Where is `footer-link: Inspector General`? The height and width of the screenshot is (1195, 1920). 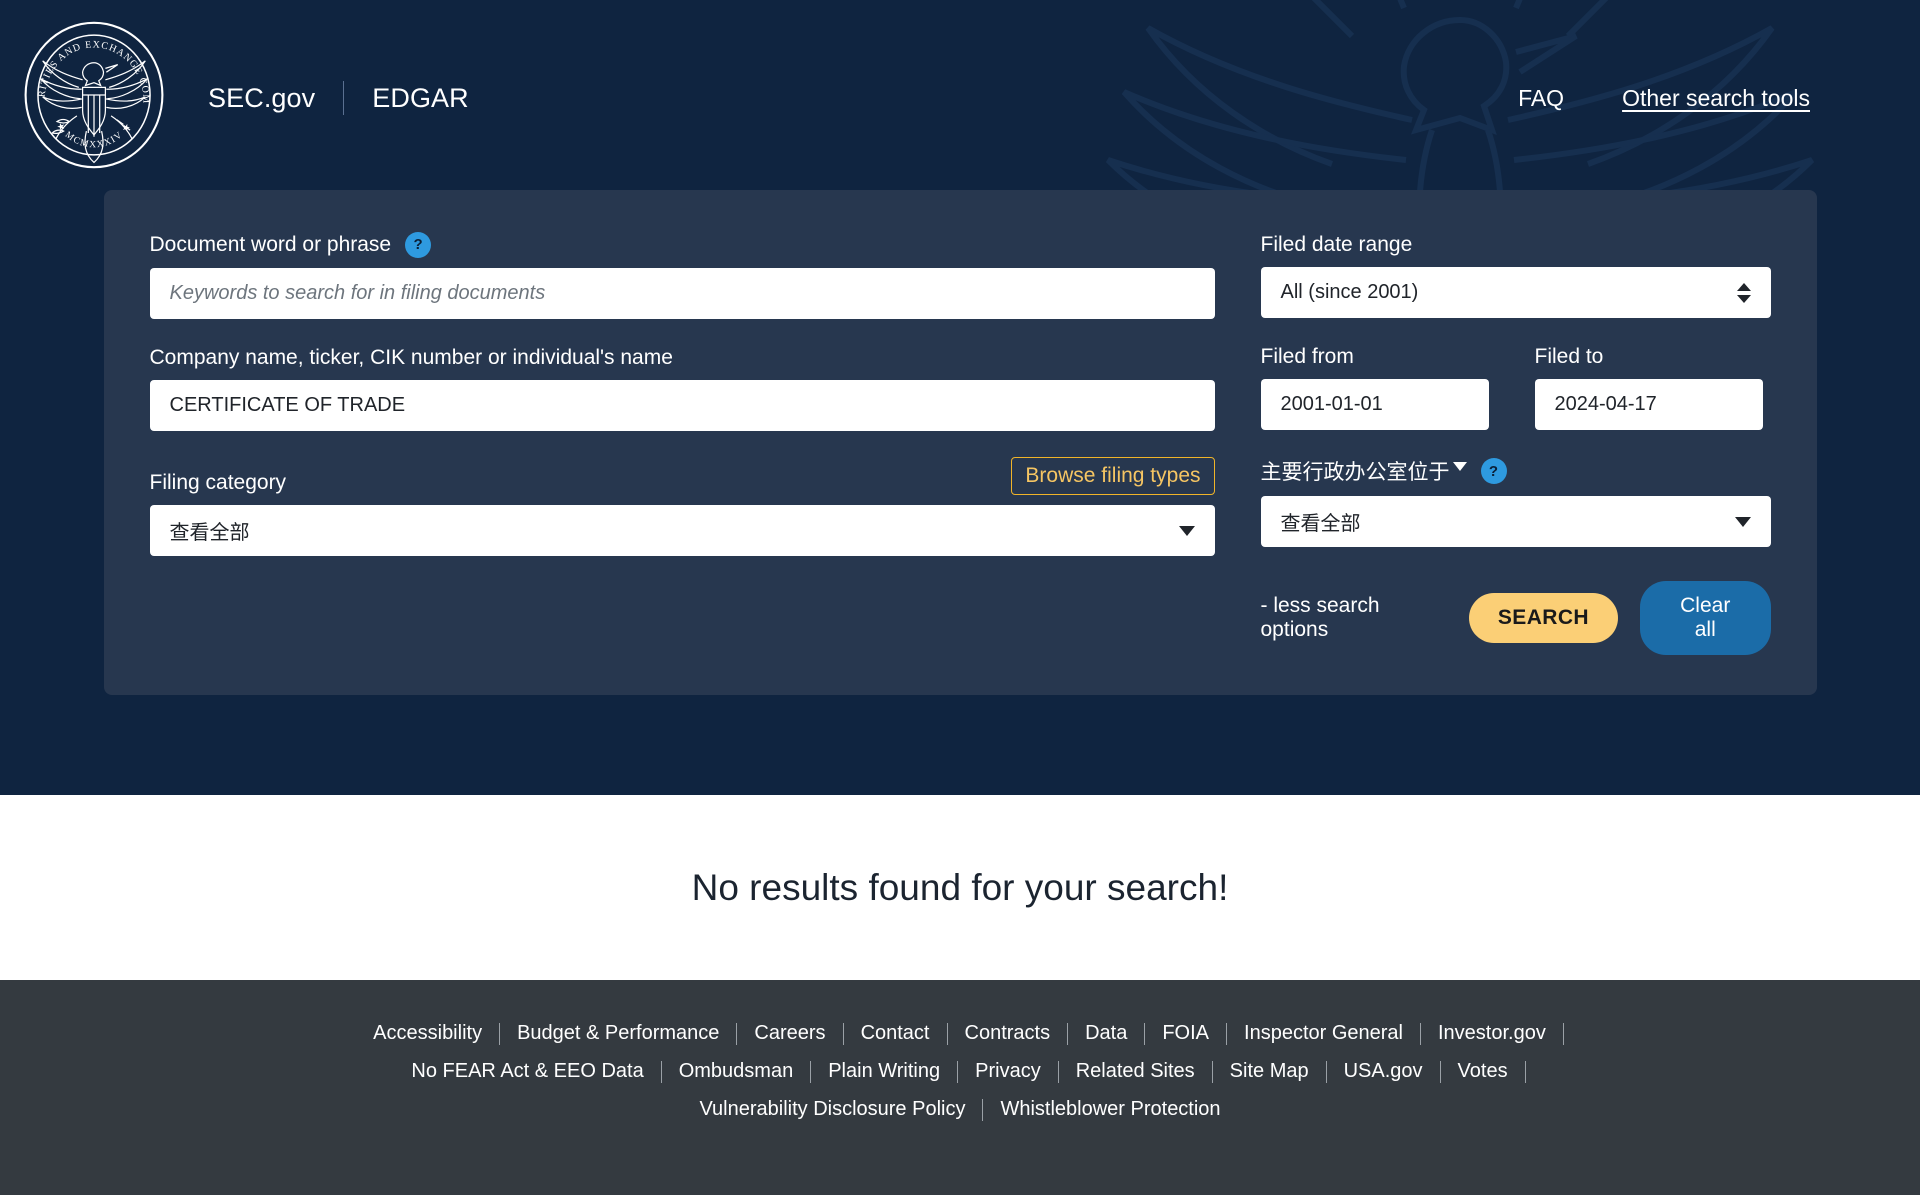 footer-link: Inspector General is located at coordinates (1323, 1033).